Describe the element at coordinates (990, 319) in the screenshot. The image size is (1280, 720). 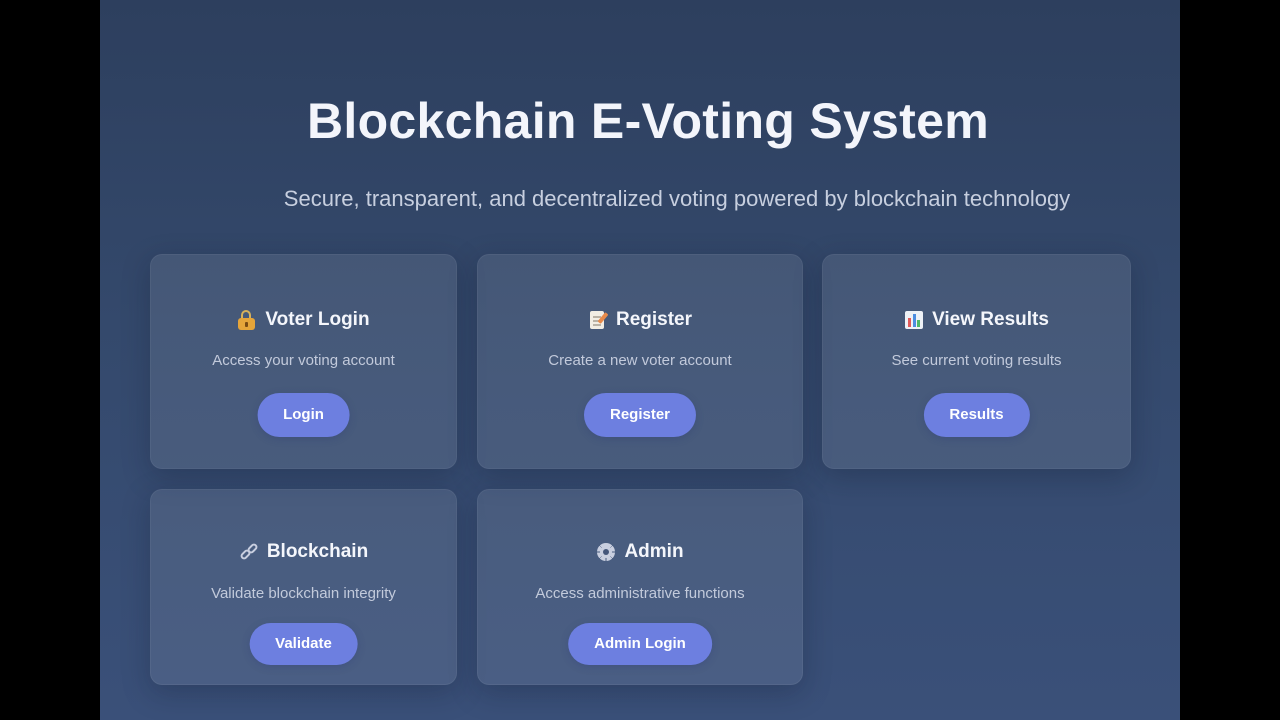
I see `card-title: View Results` at that location.